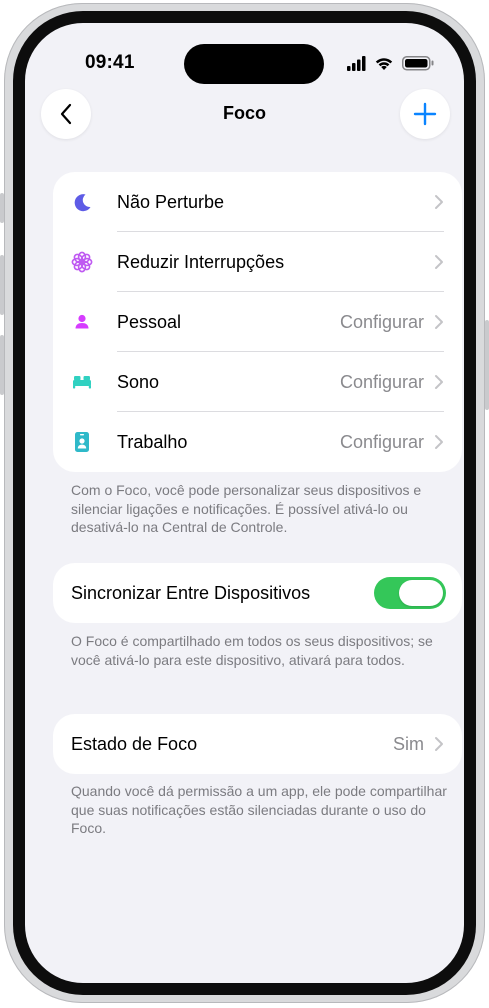 The image size is (489, 1008). What do you see at coordinates (82, 262) in the screenshot?
I see `flower-icon` at bounding box center [82, 262].